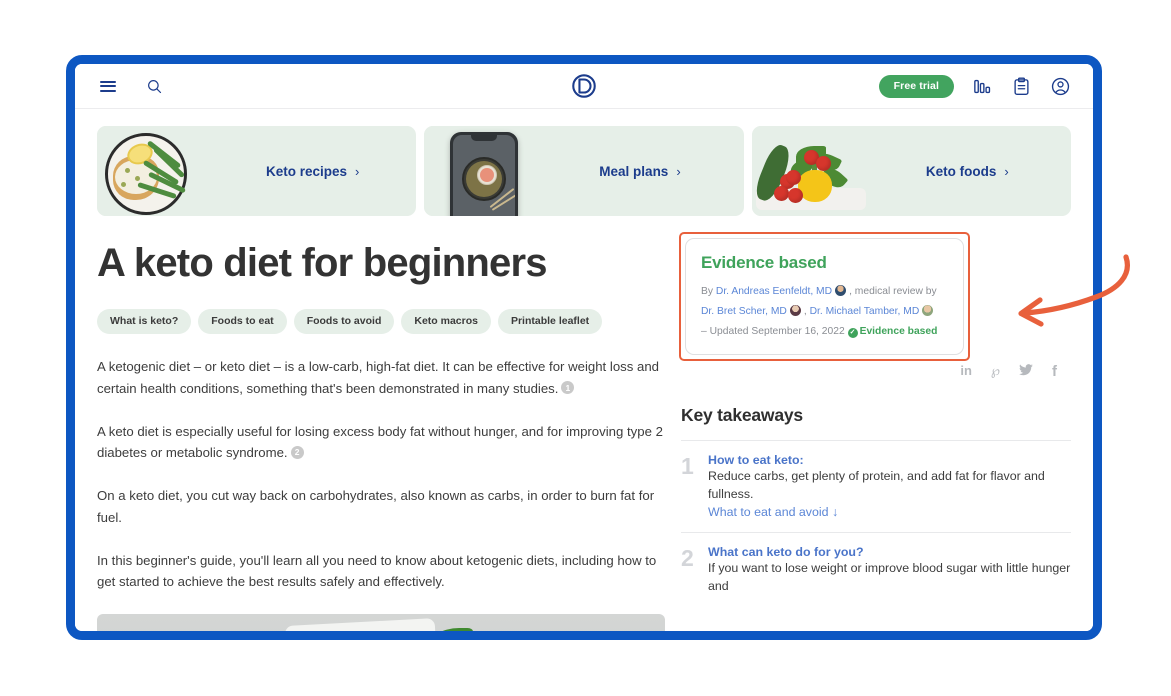  I want to click on diet-doctor-logo, so click(584, 86).